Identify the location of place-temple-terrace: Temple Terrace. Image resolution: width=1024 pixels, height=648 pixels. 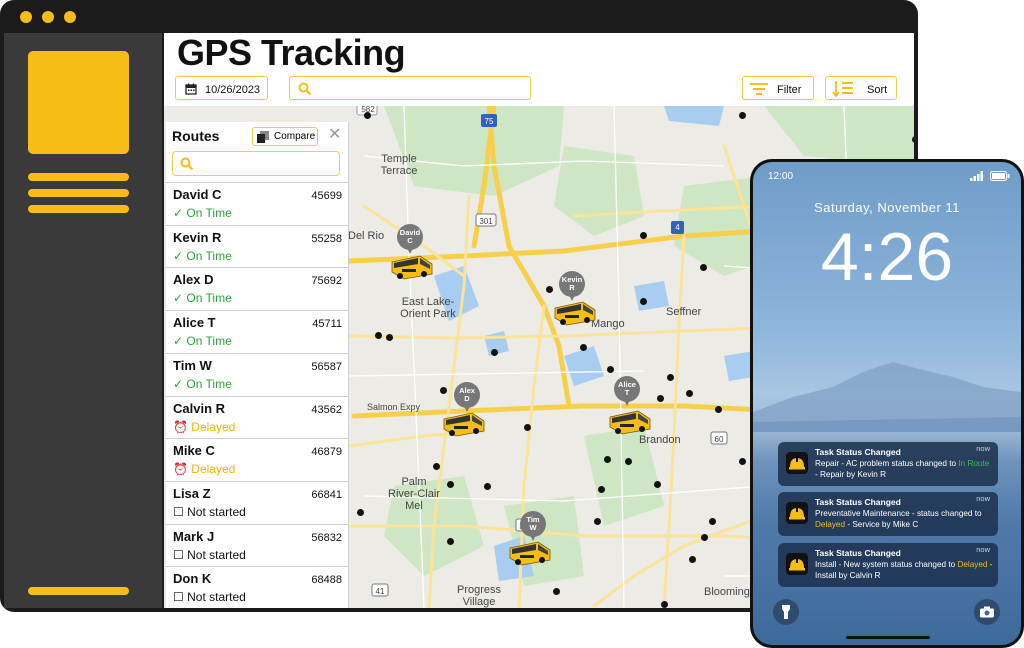
(399, 165).